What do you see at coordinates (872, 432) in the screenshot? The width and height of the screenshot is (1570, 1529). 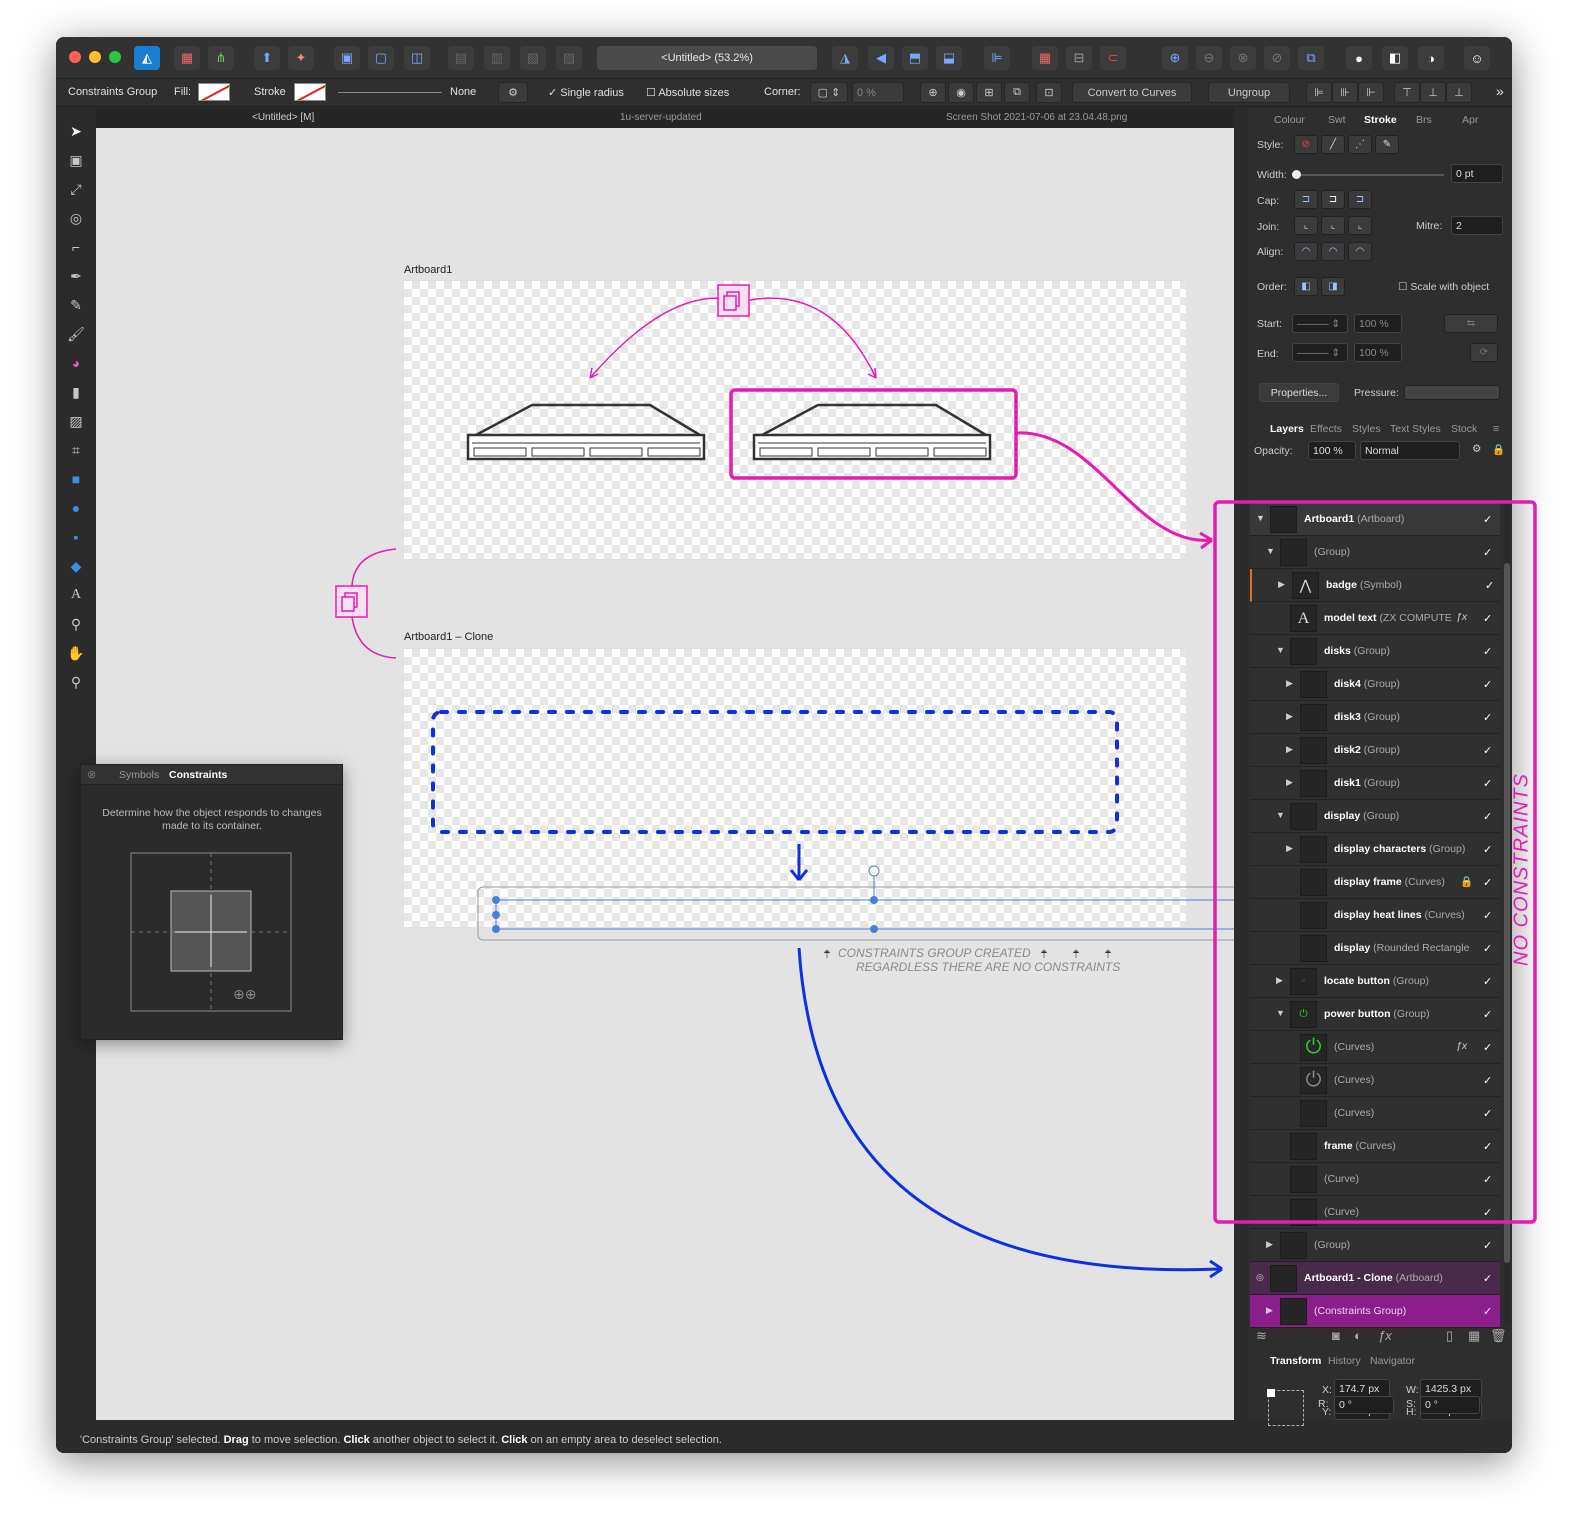 I see `server-illustration-copy` at bounding box center [872, 432].